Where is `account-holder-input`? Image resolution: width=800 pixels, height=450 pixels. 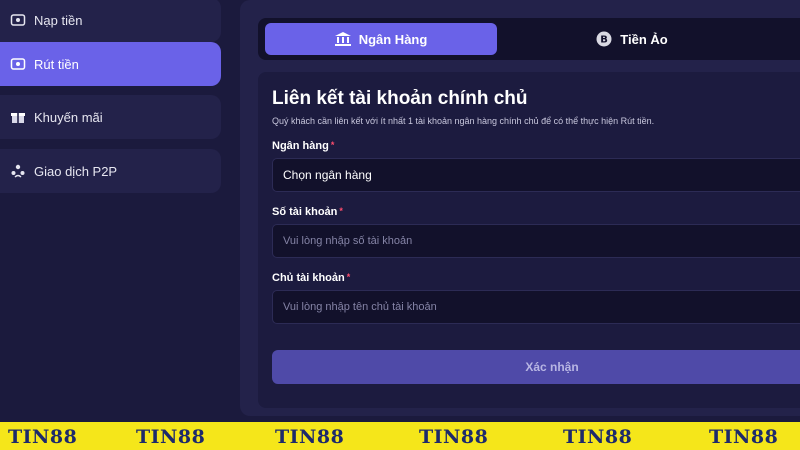
account-holder-input is located at coordinates (541, 307).